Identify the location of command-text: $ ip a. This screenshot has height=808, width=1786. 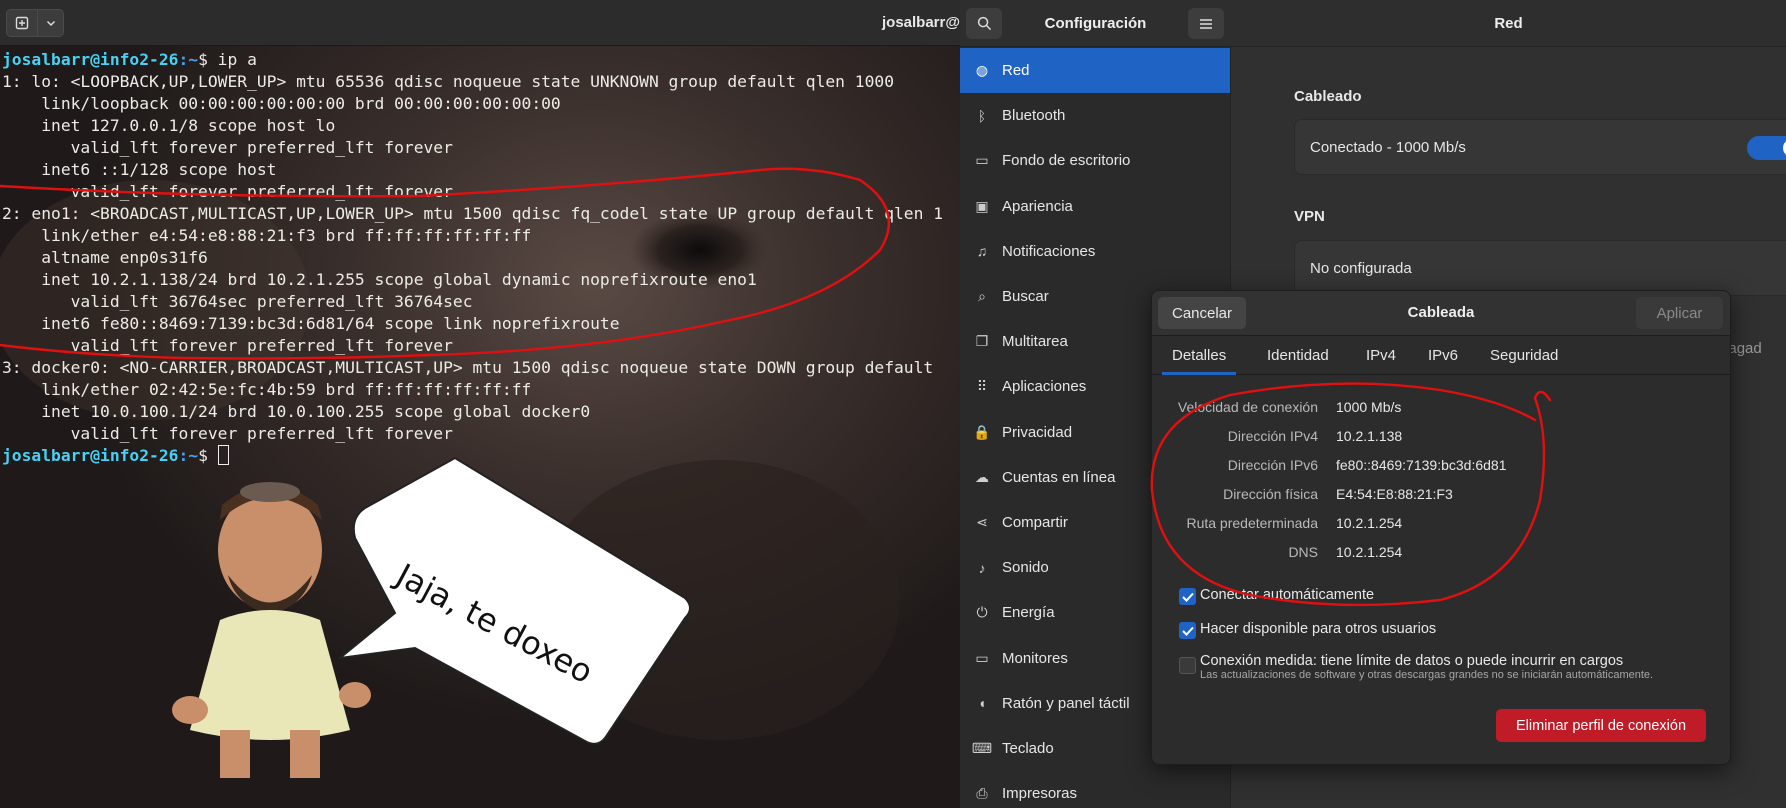
(227, 59).